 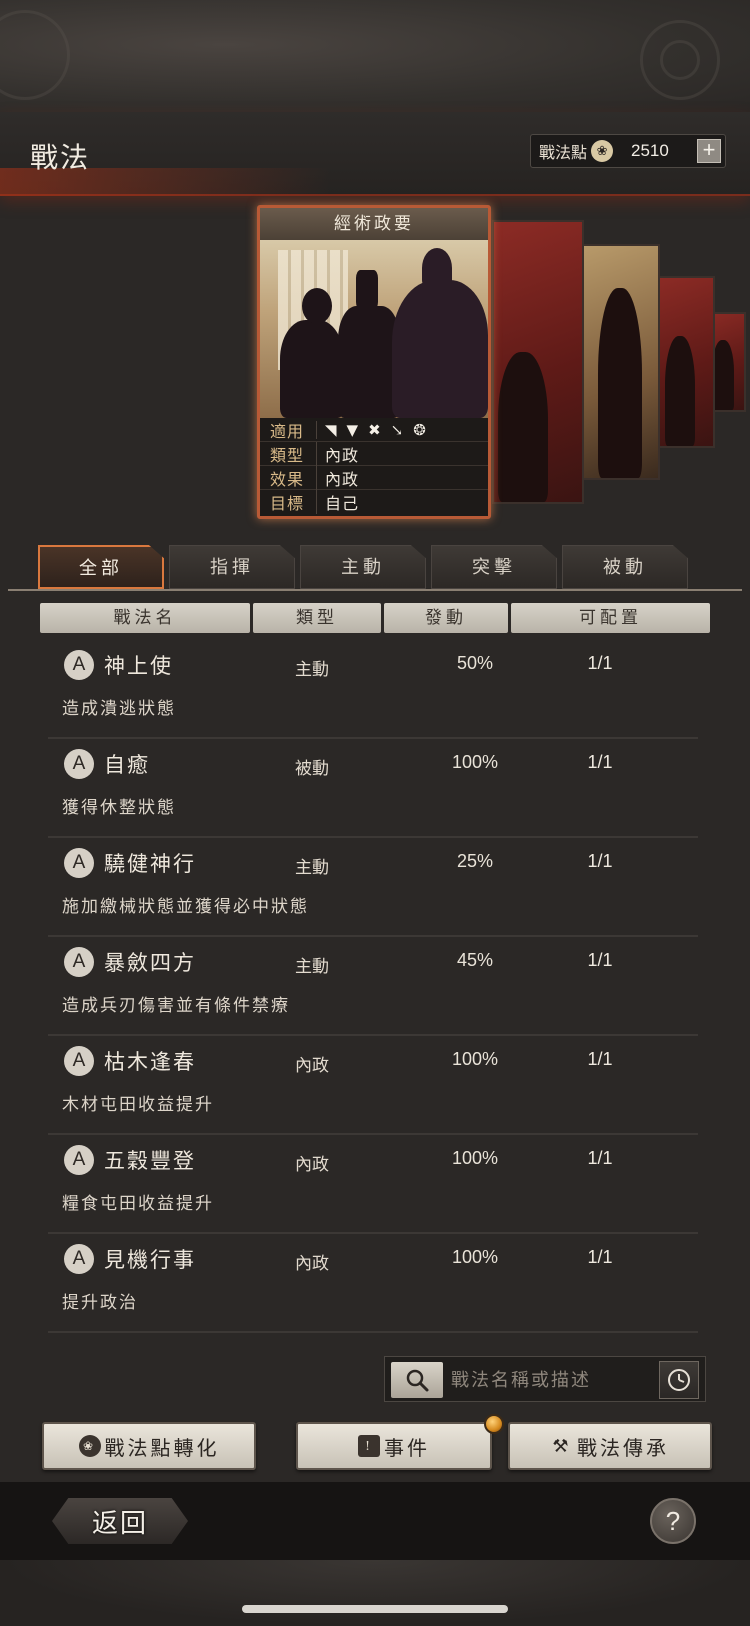 What do you see at coordinates (562, 1446) in the screenshot?
I see `hammer-icon: ⚒` at bounding box center [562, 1446].